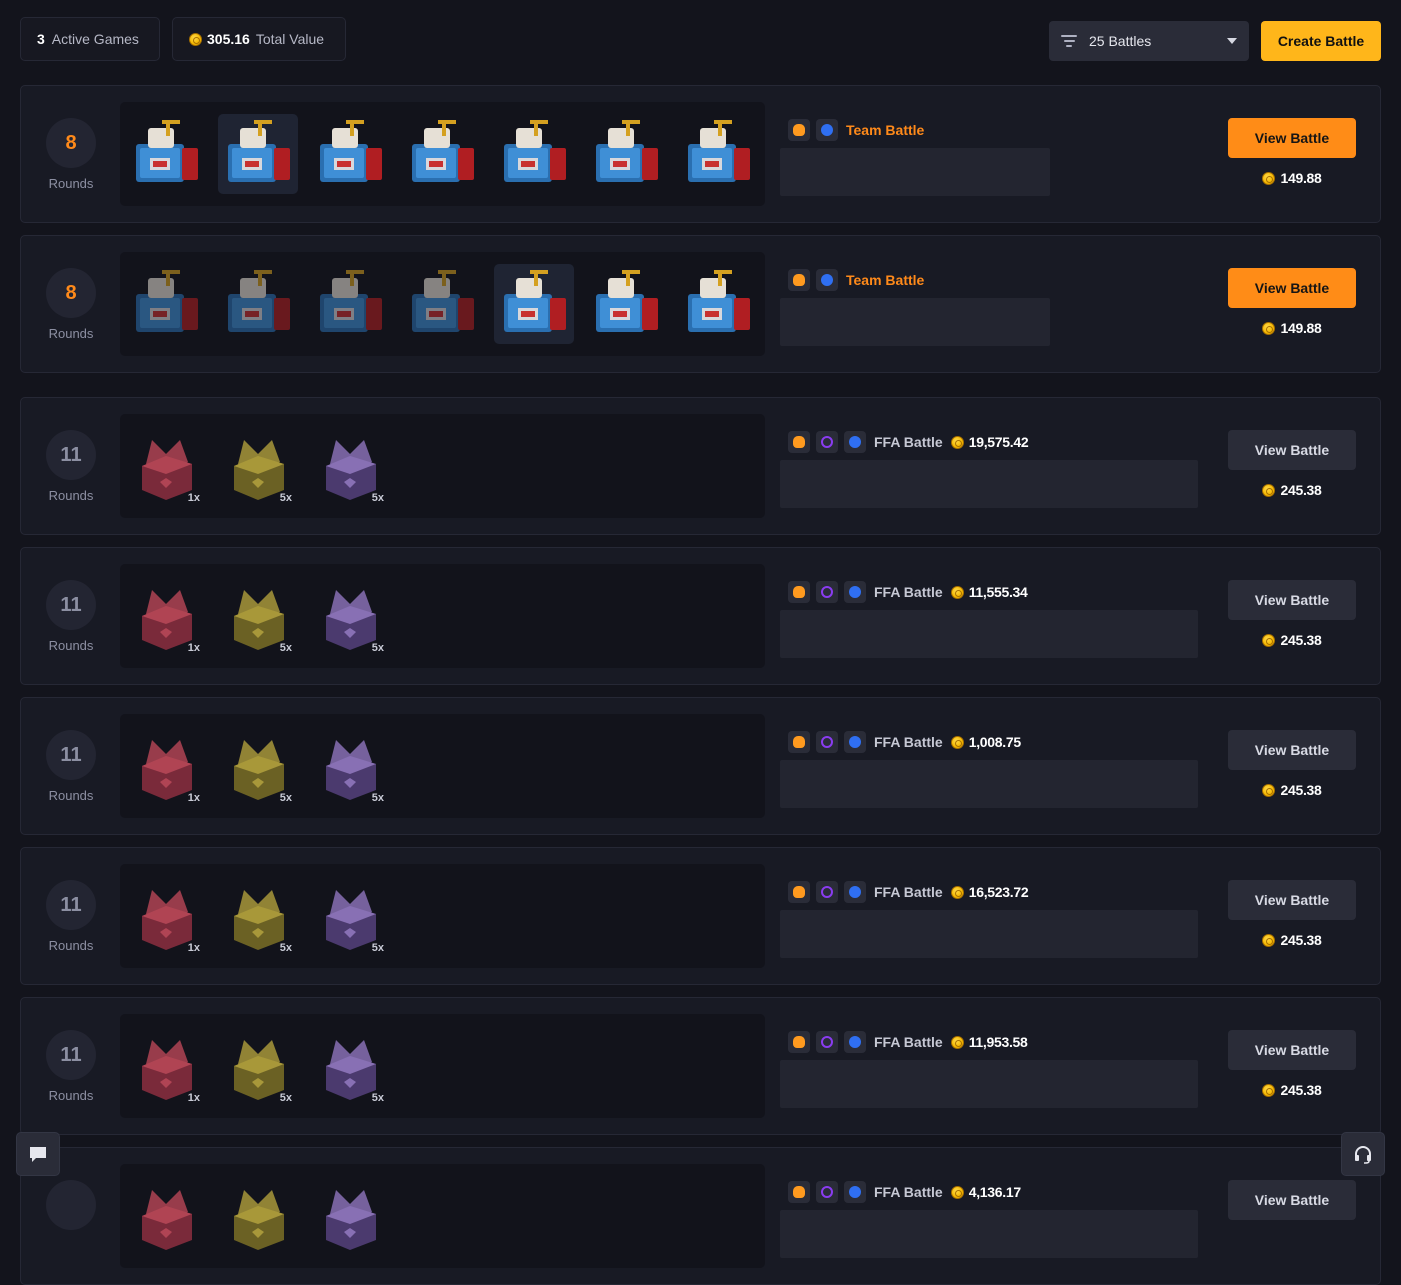 The width and height of the screenshot is (1401, 1285). What do you see at coordinates (1301, 328) in the screenshot?
I see `battle-cost-value: 149.88` at bounding box center [1301, 328].